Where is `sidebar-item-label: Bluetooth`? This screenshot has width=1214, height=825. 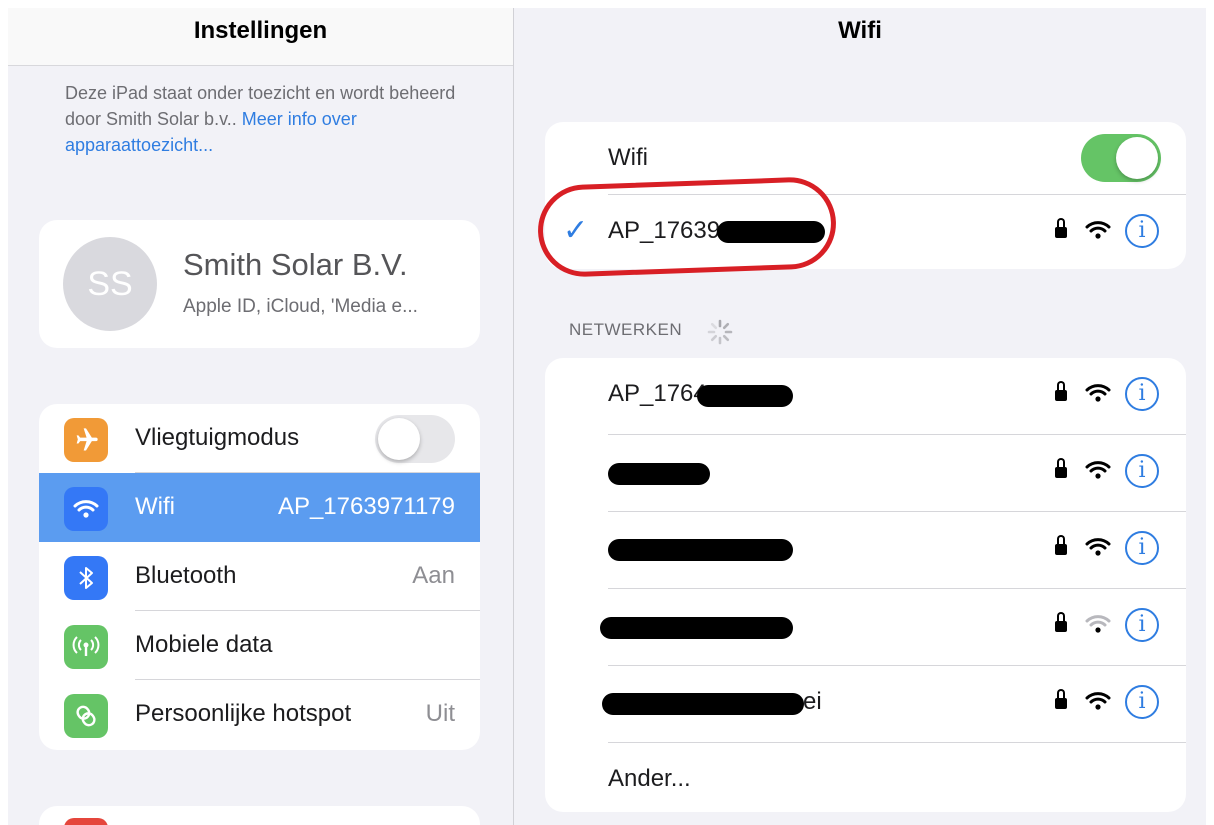 sidebar-item-label: Bluetooth is located at coordinates (186, 575).